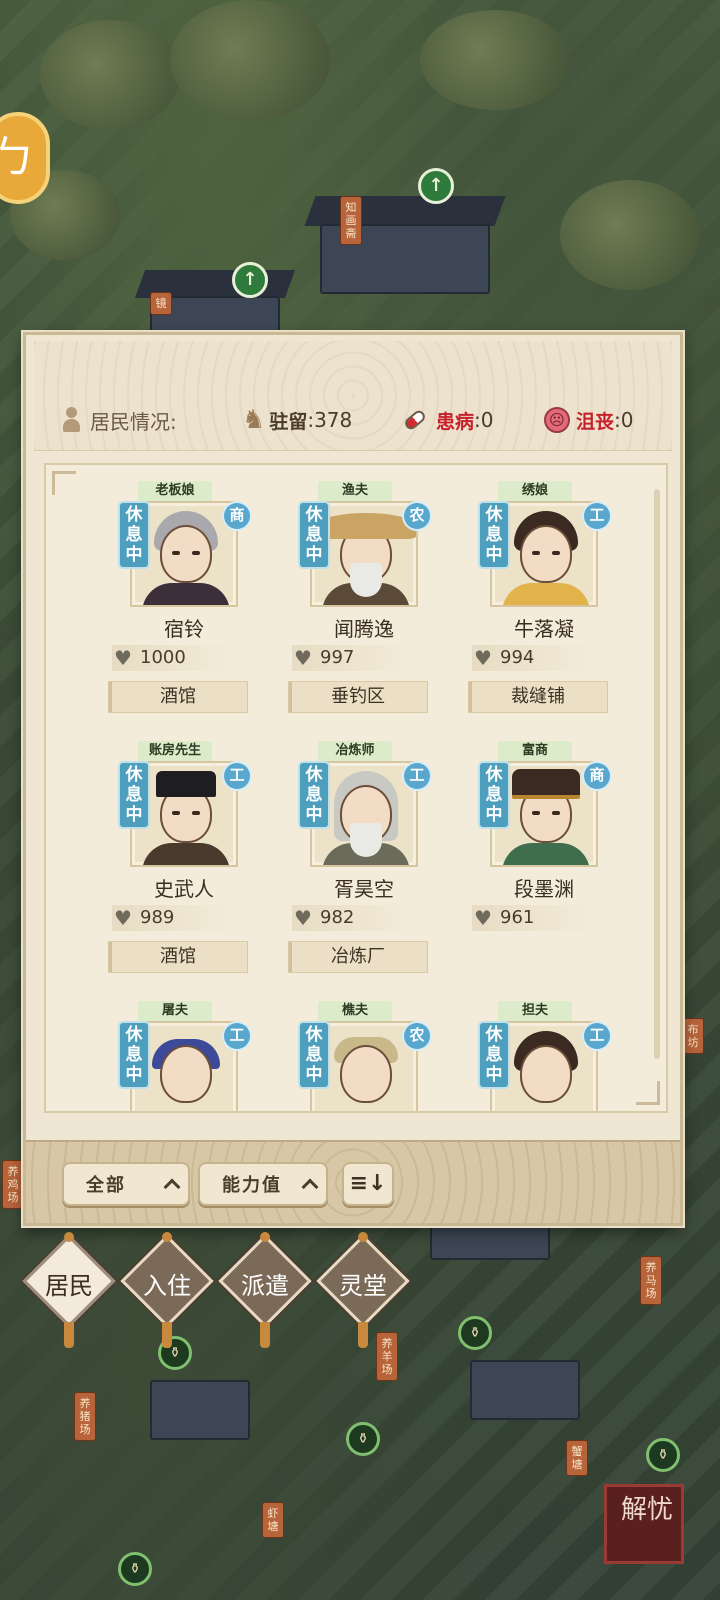  I want to click on stay-value: :378, so click(330, 420).